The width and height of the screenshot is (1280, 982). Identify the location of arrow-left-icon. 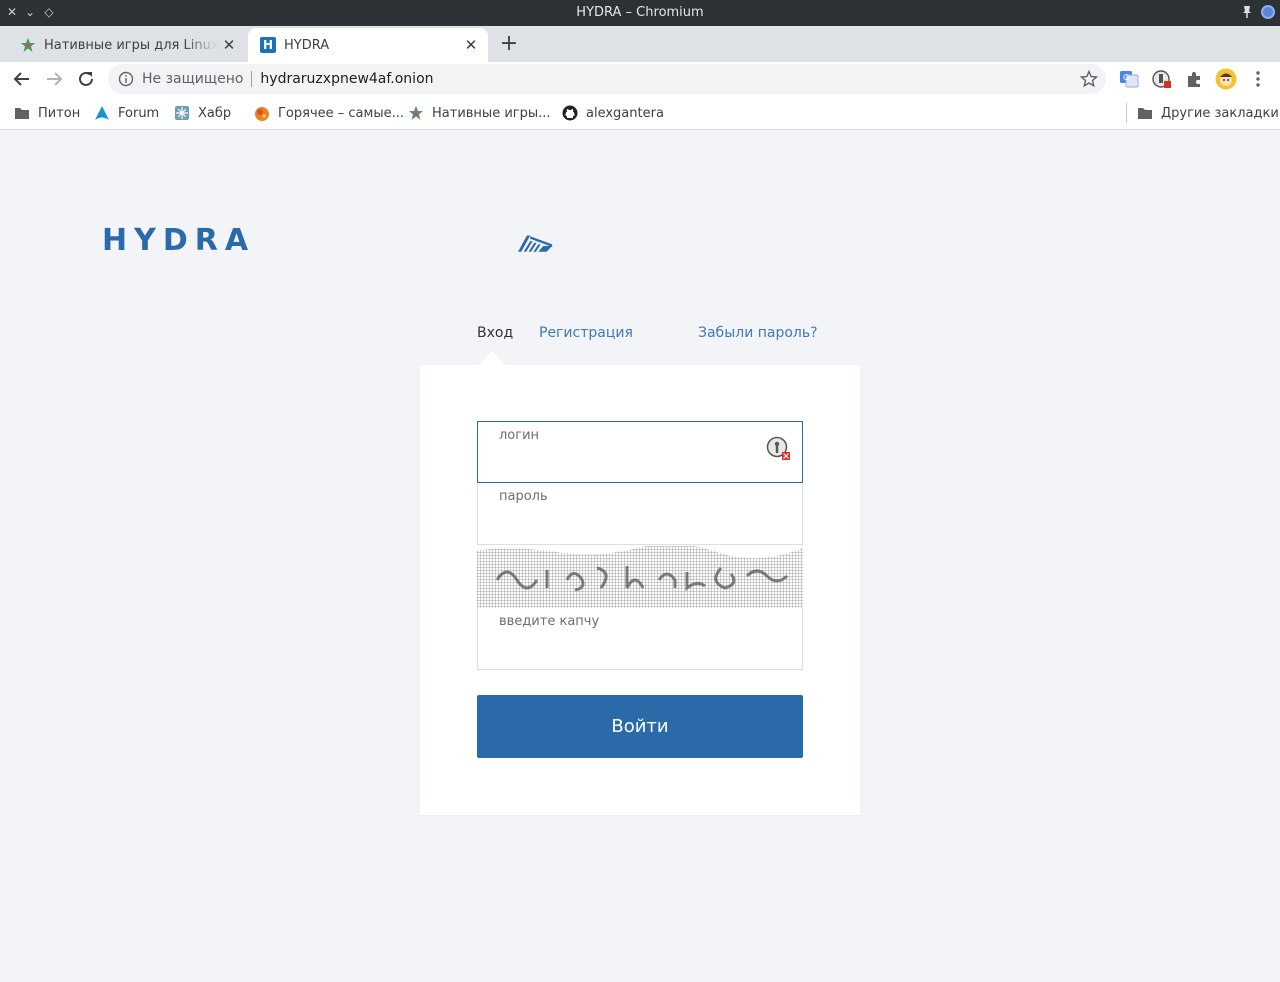
(21, 79).